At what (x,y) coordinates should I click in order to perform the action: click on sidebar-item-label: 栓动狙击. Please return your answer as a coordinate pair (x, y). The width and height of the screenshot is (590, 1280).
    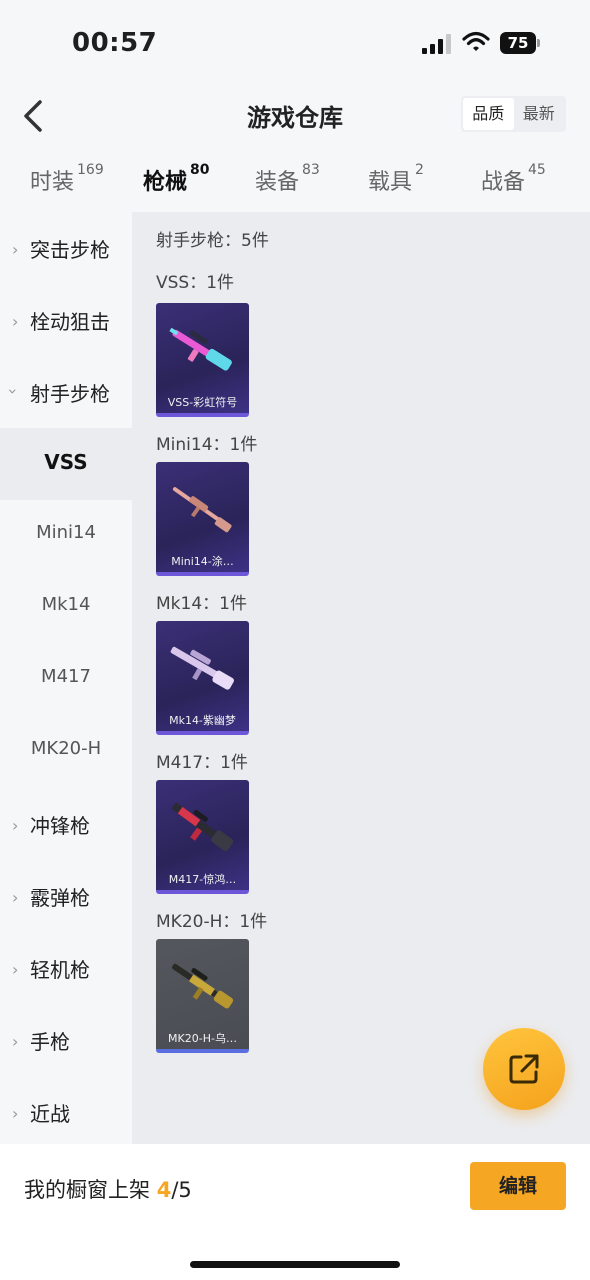
    Looking at the image, I should click on (70, 322).